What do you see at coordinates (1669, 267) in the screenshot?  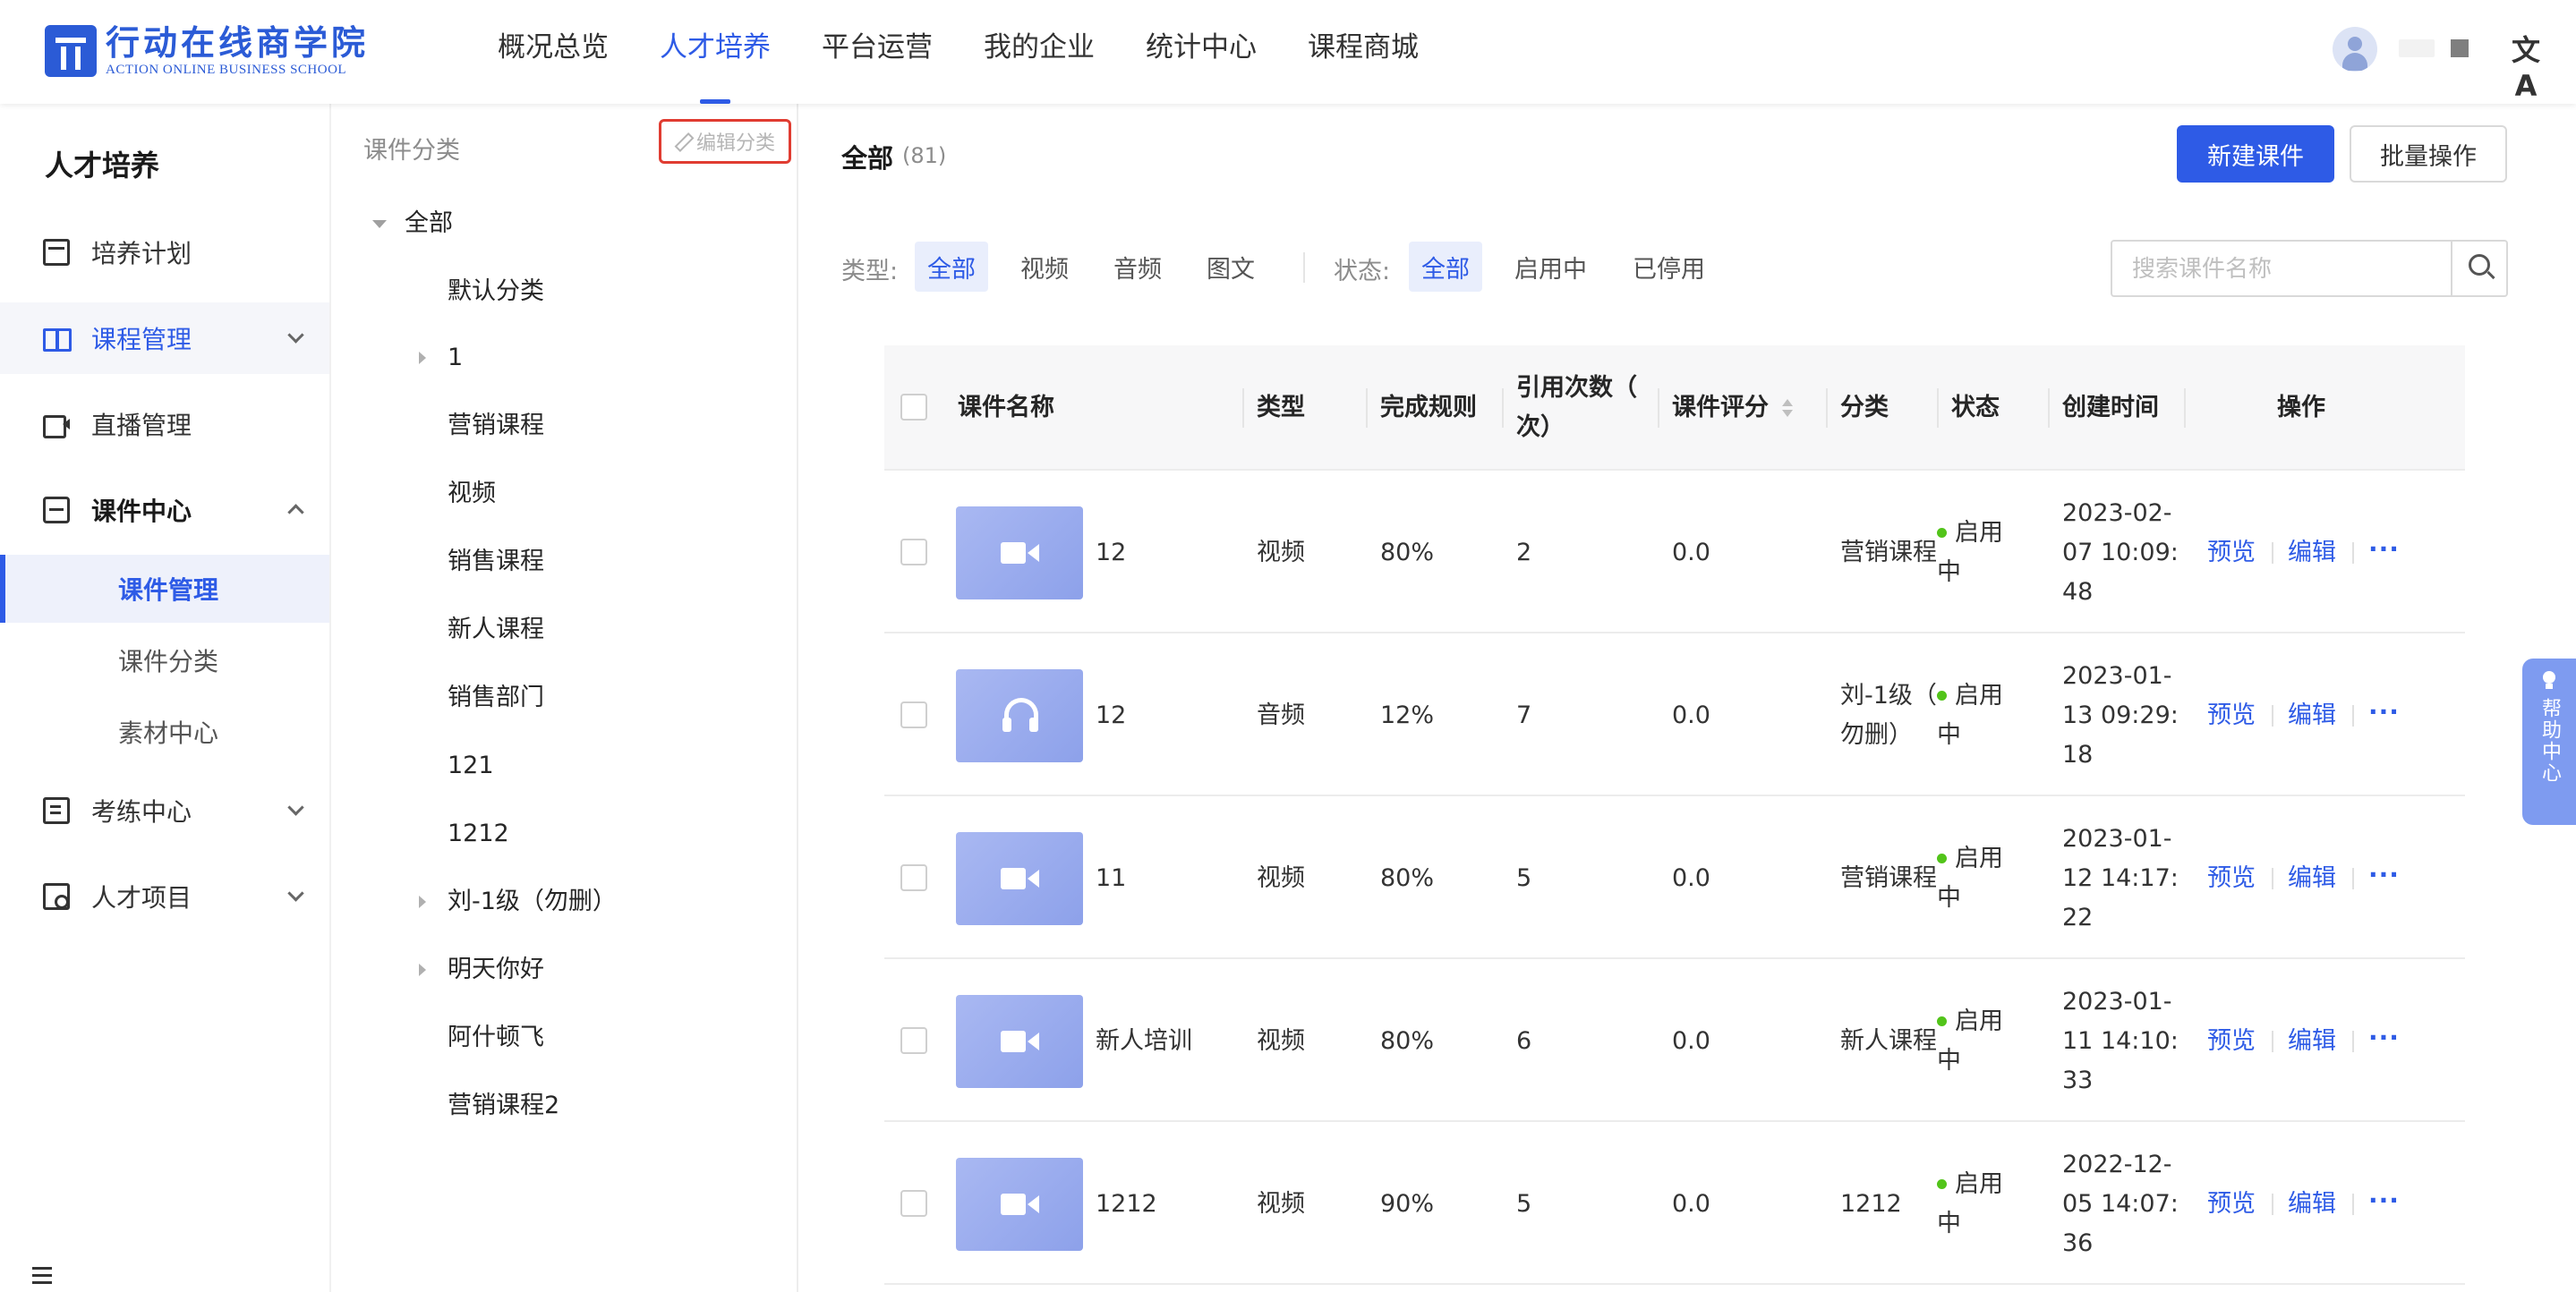 I see `status-filter-disabled: 已停用` at bounding box center [1669, 267].